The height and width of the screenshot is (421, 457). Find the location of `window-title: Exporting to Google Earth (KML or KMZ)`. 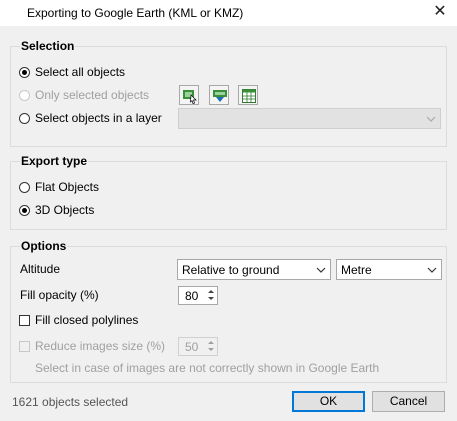

window-title: Exporting to Google Earth (KML or KMZ) is located at coordinates (135, 13).